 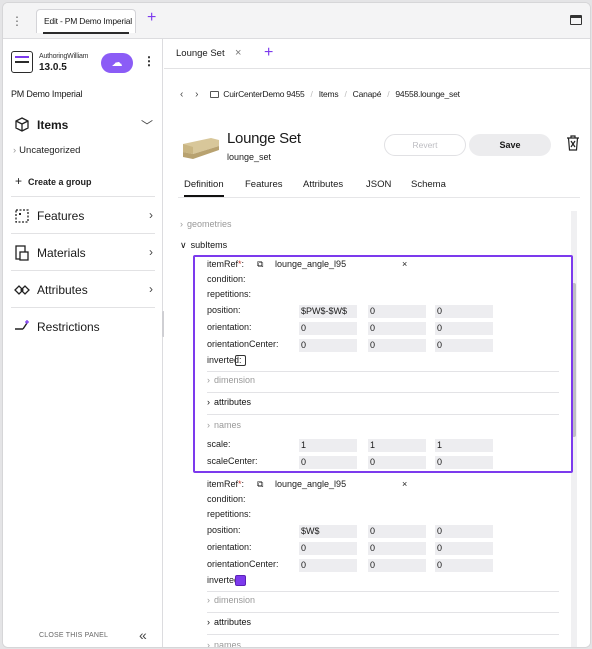 I want to click on subitems-toggle: ∨ subItems, so click(x=203, y=245).